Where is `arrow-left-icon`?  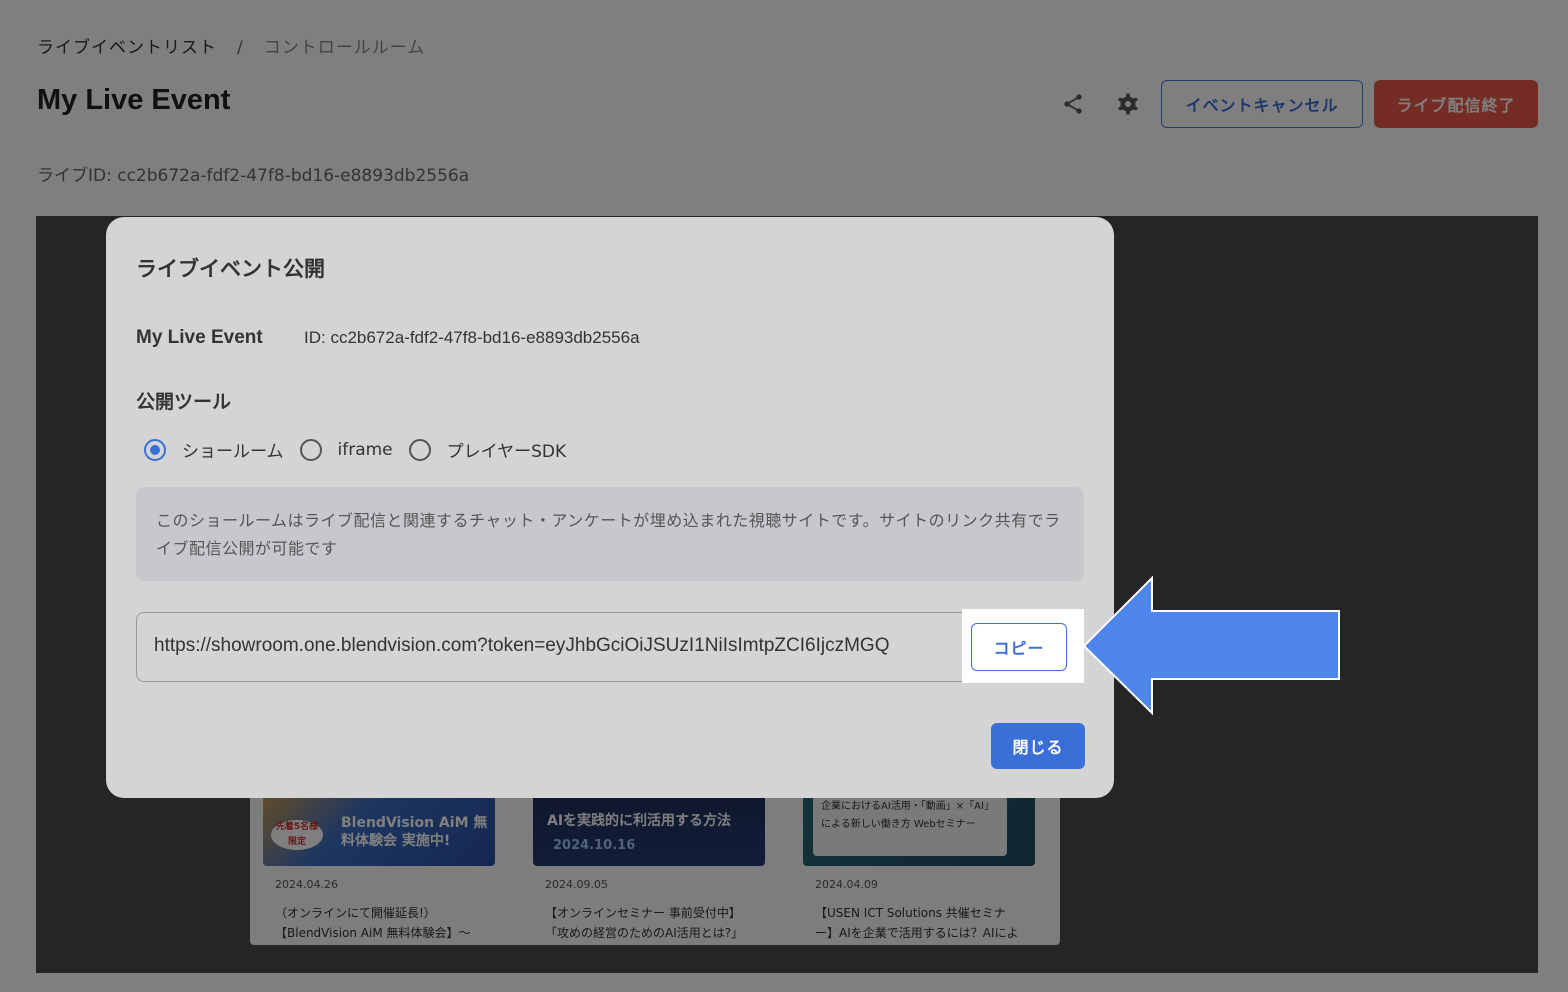 arrow-left-icon is located at coordinates (1211, 646).